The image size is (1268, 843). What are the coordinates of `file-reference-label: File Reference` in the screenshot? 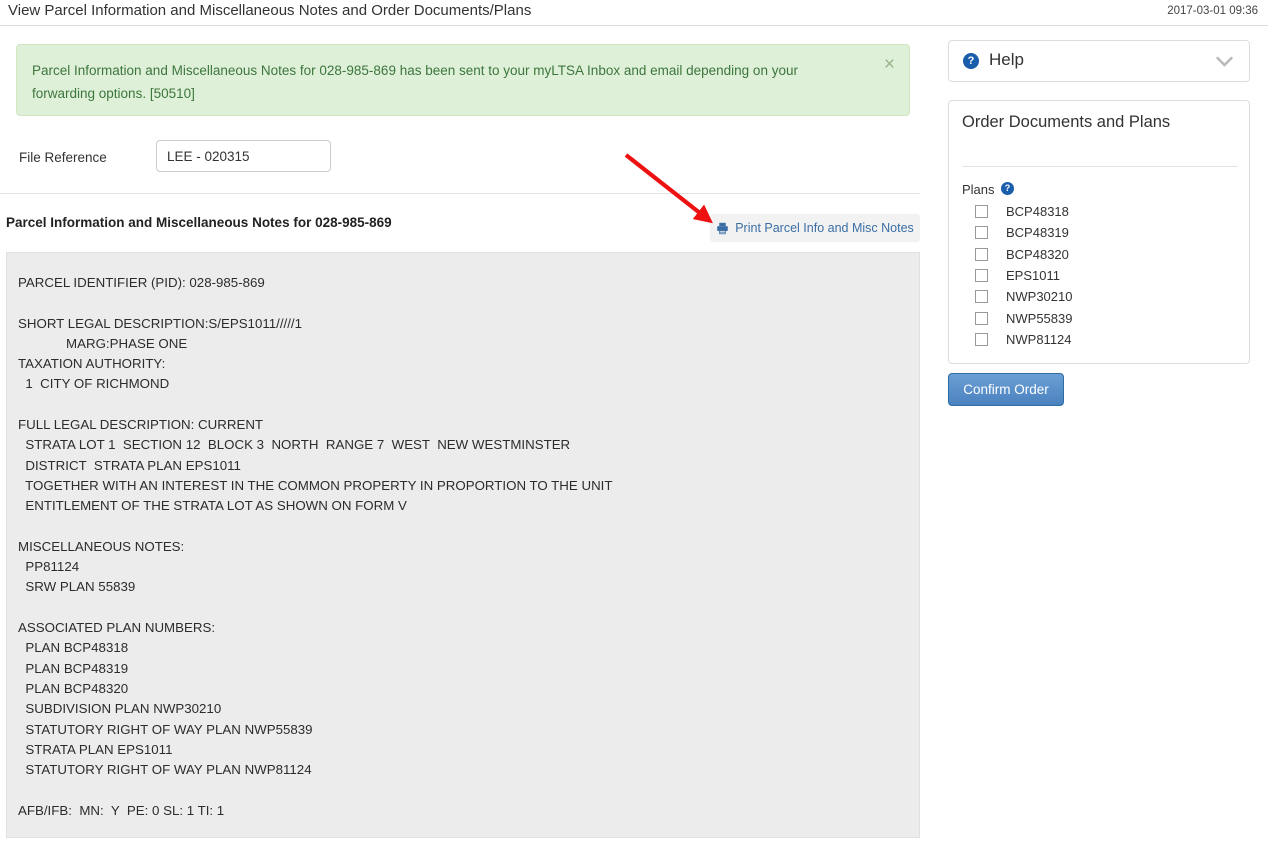 It's located at (63, 157).